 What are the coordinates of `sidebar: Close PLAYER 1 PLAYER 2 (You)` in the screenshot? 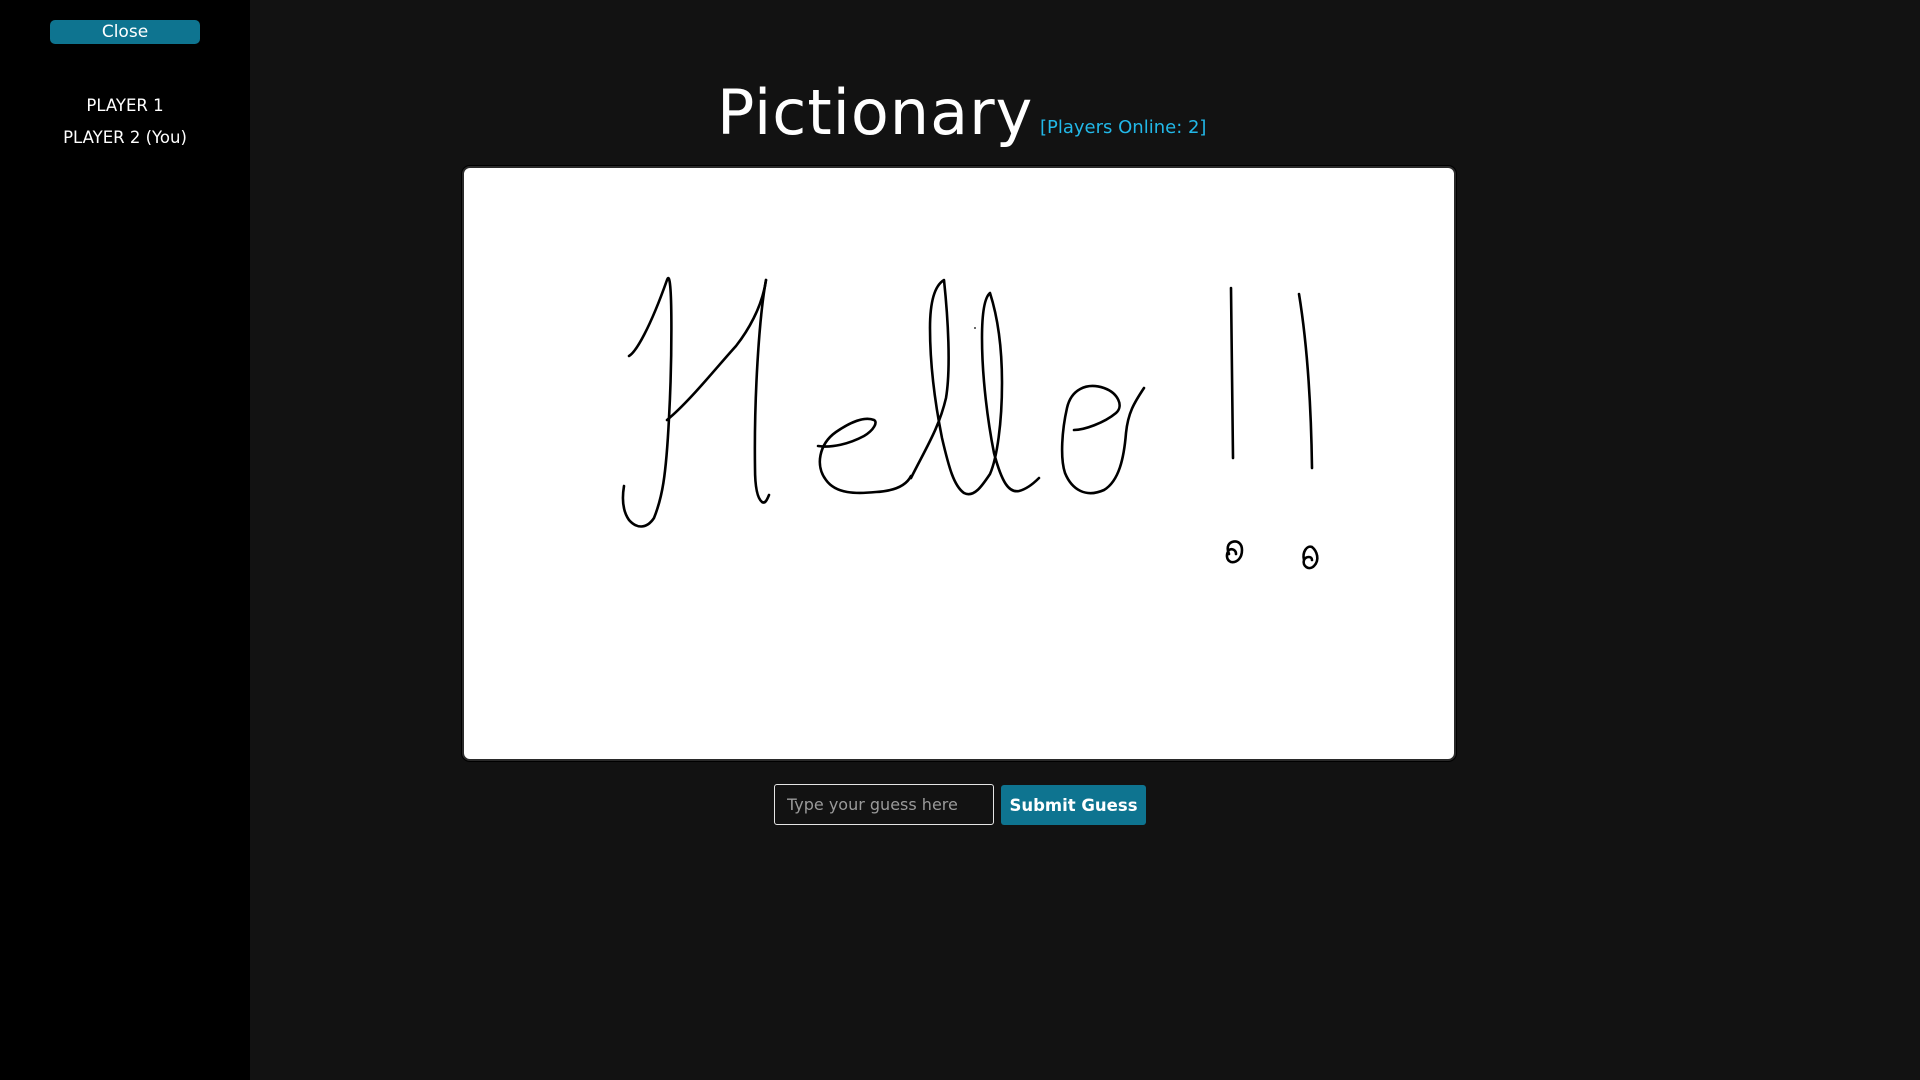 It's located at (125, 540).